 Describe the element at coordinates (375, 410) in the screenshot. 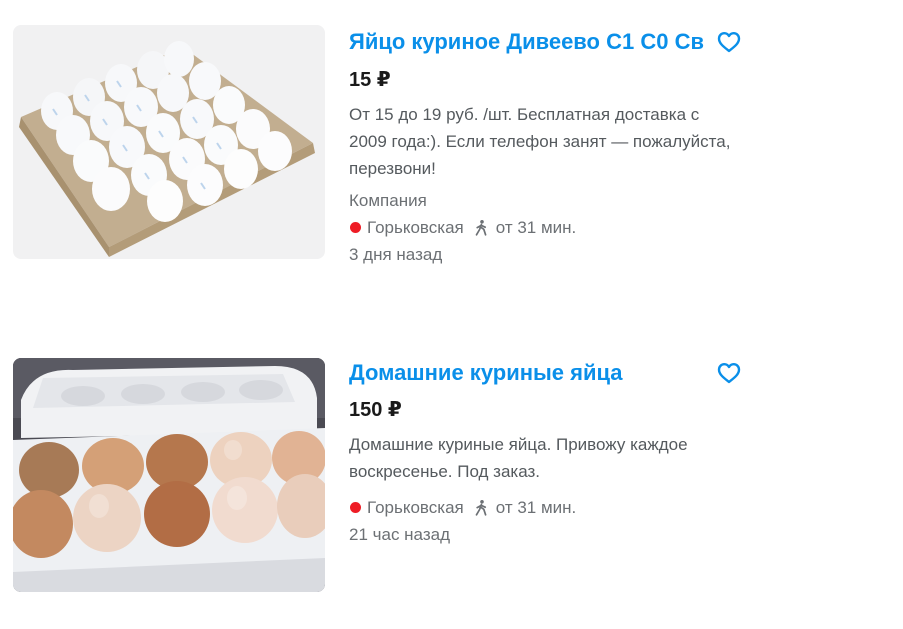

I see `listing-price: 150 ₽` at that location.